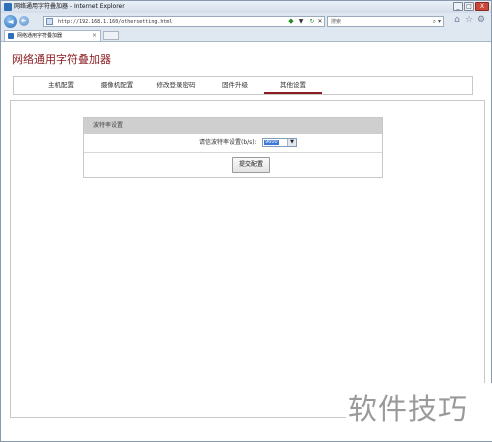  Describe the element at coordinates (24, 21) in the screenshot. I see `forward-button: ►` at that location.